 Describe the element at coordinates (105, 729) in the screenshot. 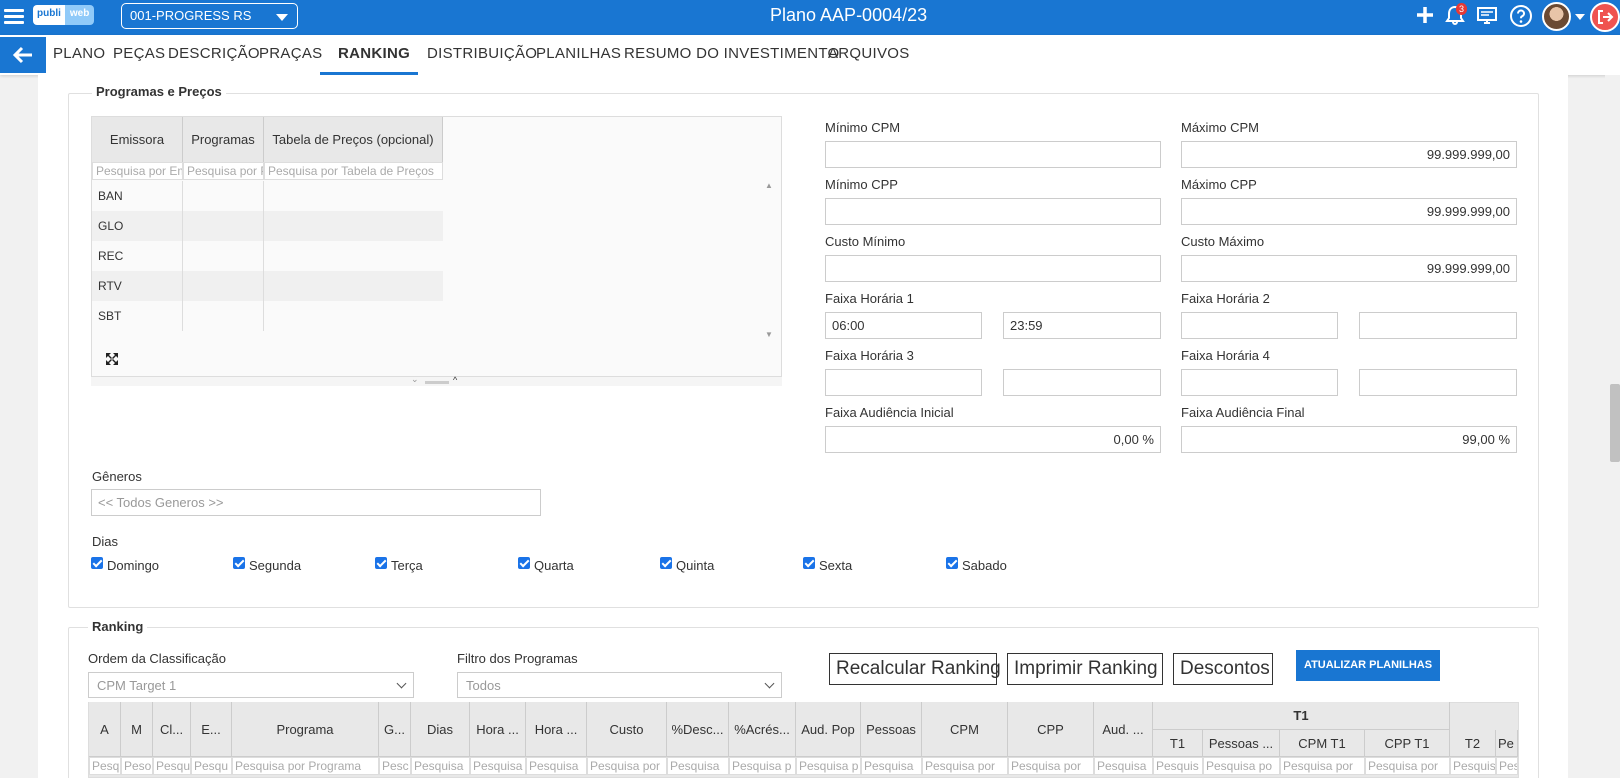

I see `col-a: A` at that location.